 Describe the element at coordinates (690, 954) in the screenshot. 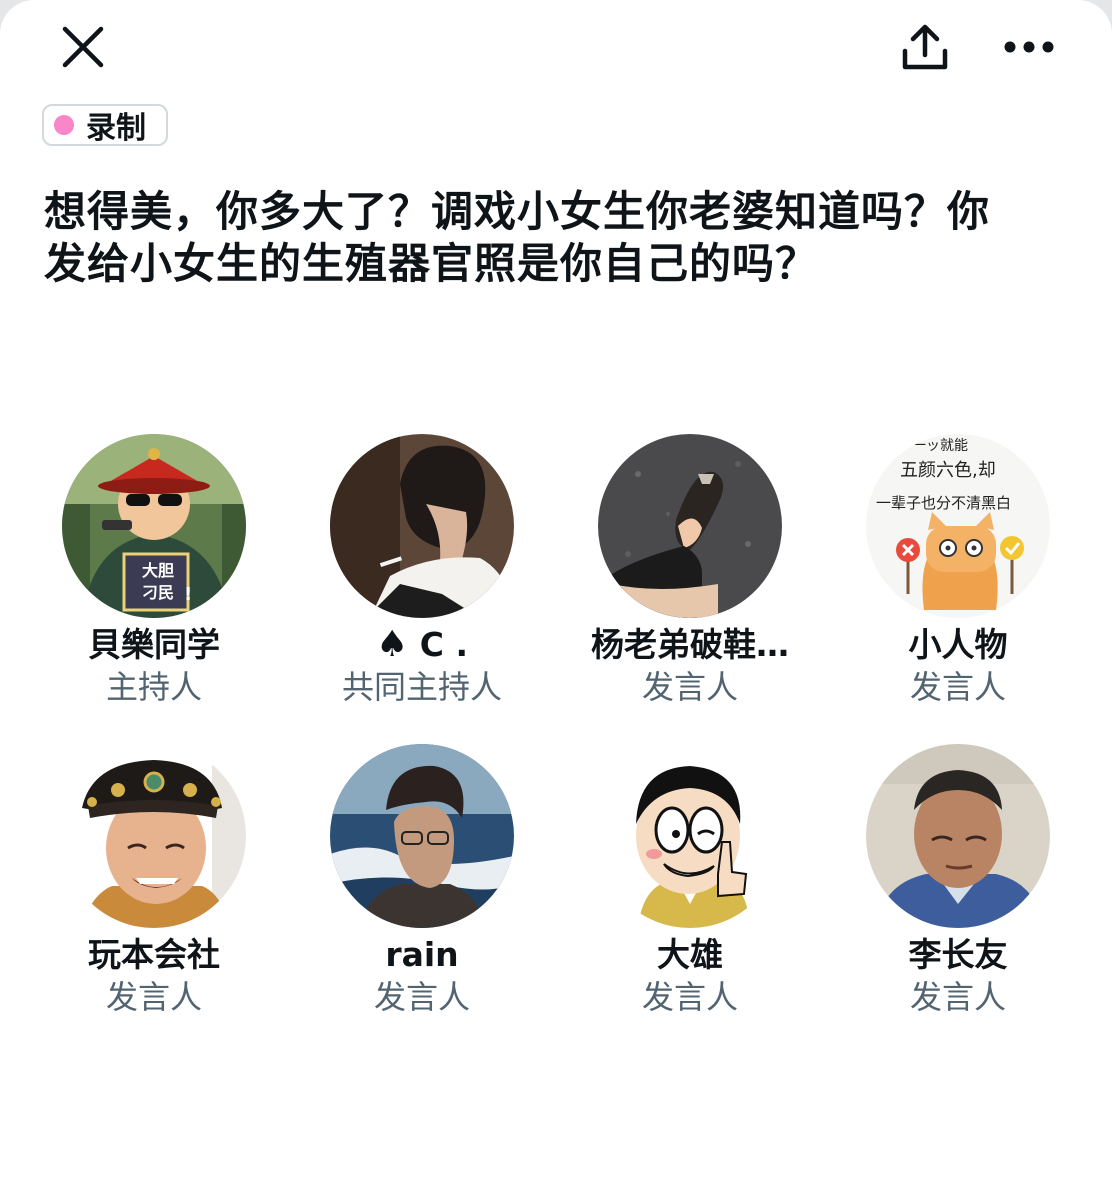

I see `participant-name: 大雄` at that location.